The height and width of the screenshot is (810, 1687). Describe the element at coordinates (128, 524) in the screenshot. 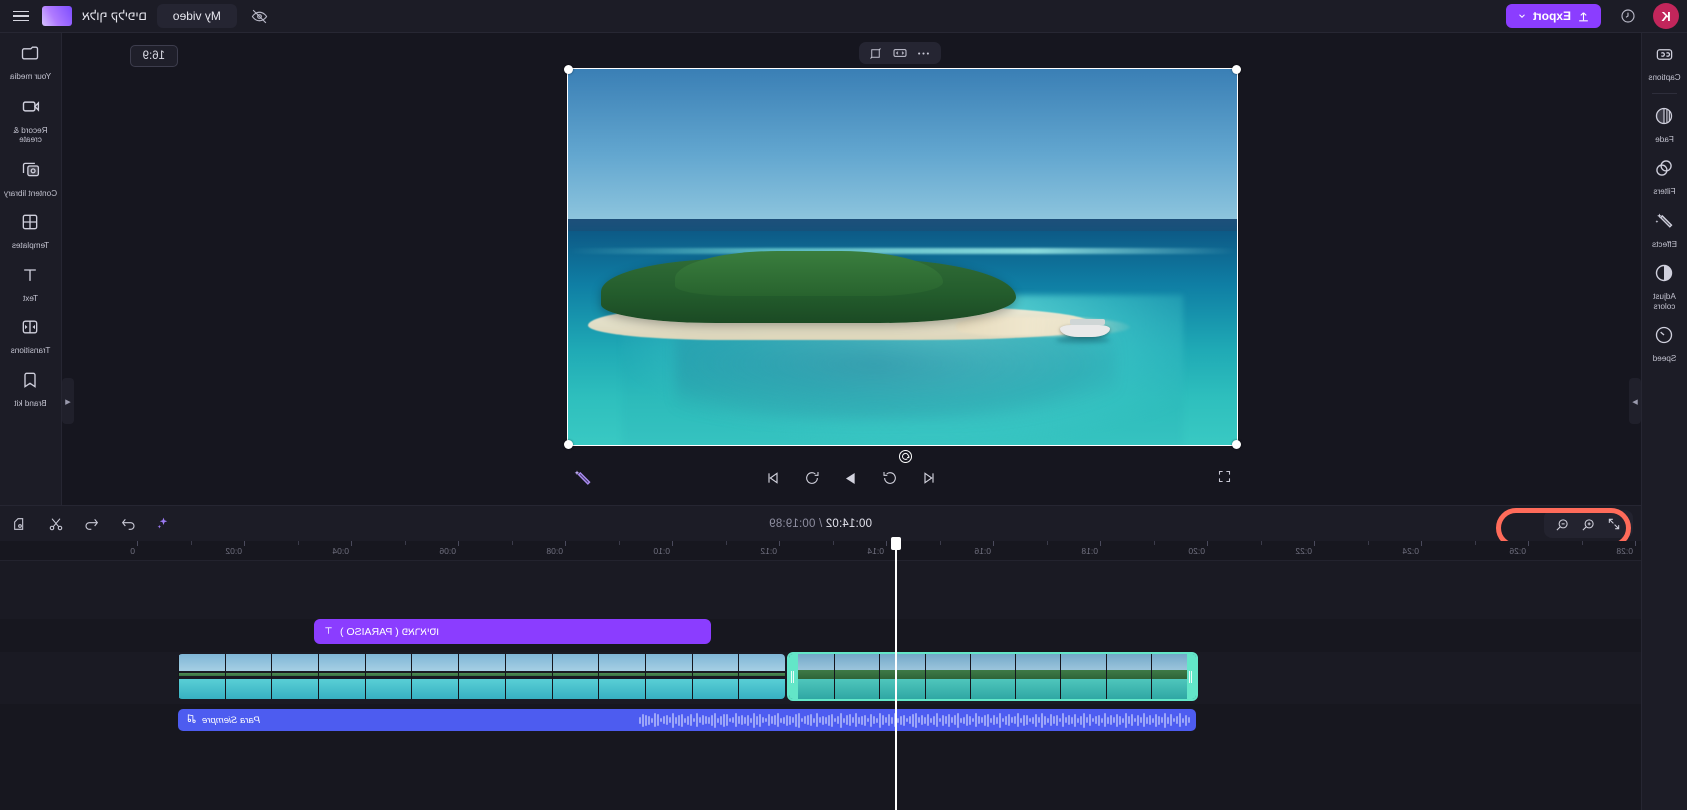

I see `redo-icon` at that location.